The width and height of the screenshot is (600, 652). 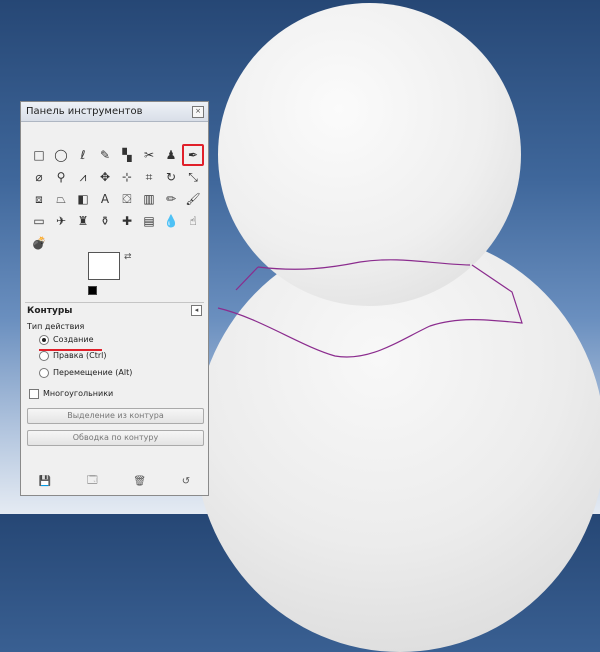 I want to click on mode-edit-label: Правка (Ctrl), so click(x=79, y=355).